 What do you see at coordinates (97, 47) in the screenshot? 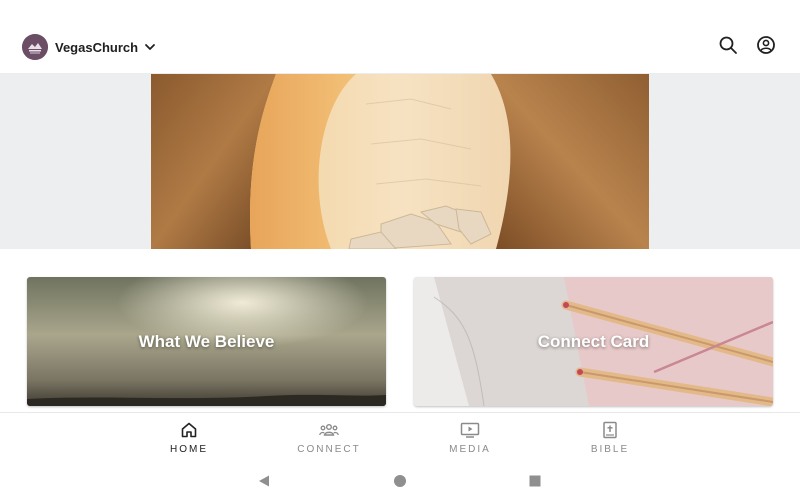
I see `org-name: VegasChurch` at bounding box center [97, 47].